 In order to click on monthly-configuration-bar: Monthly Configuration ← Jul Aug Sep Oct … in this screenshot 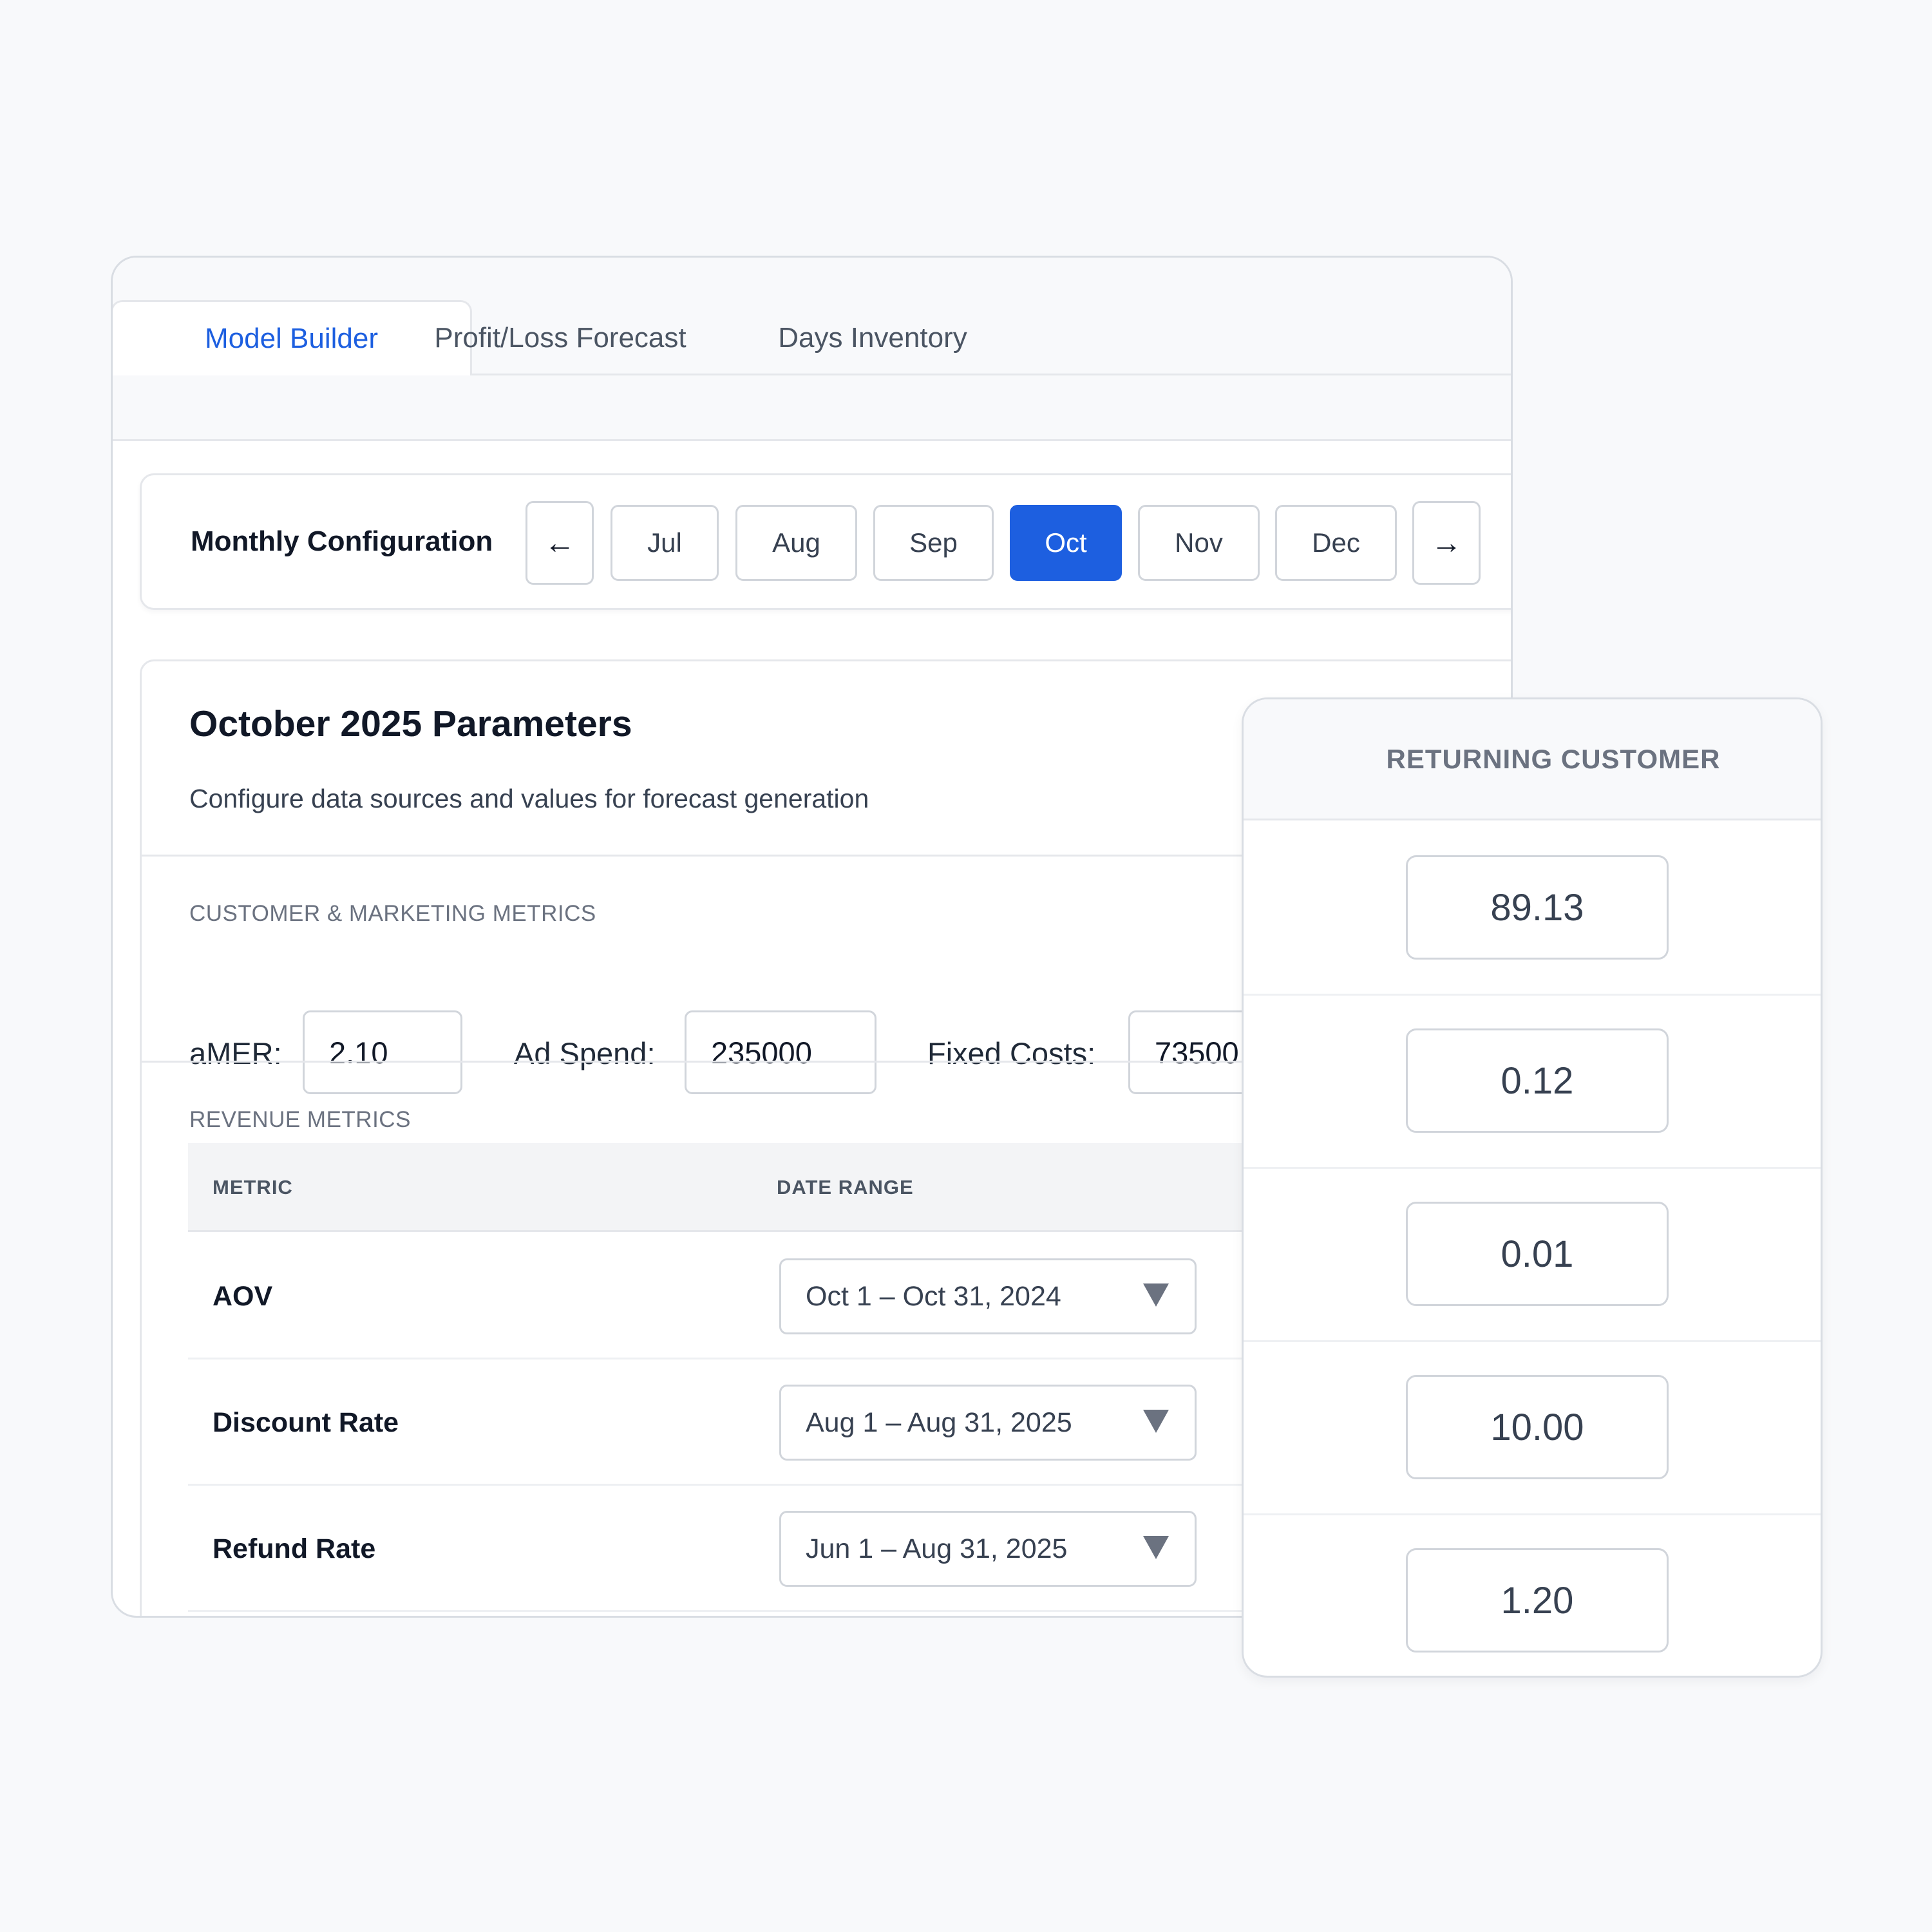, I will do `click(825, 541)`.